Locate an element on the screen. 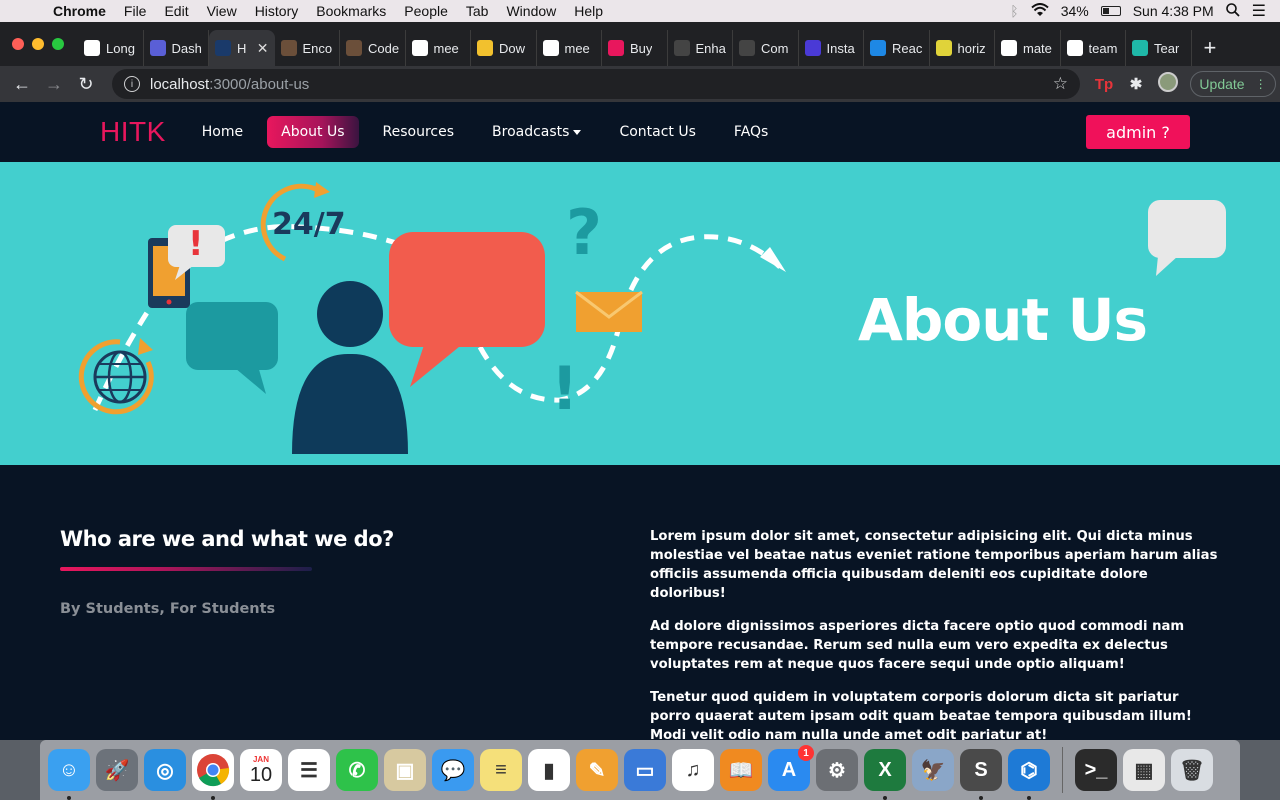 The height and width of the screenshot is (800, 1280). sublime-icon: S is located at coordinates (981, 774).